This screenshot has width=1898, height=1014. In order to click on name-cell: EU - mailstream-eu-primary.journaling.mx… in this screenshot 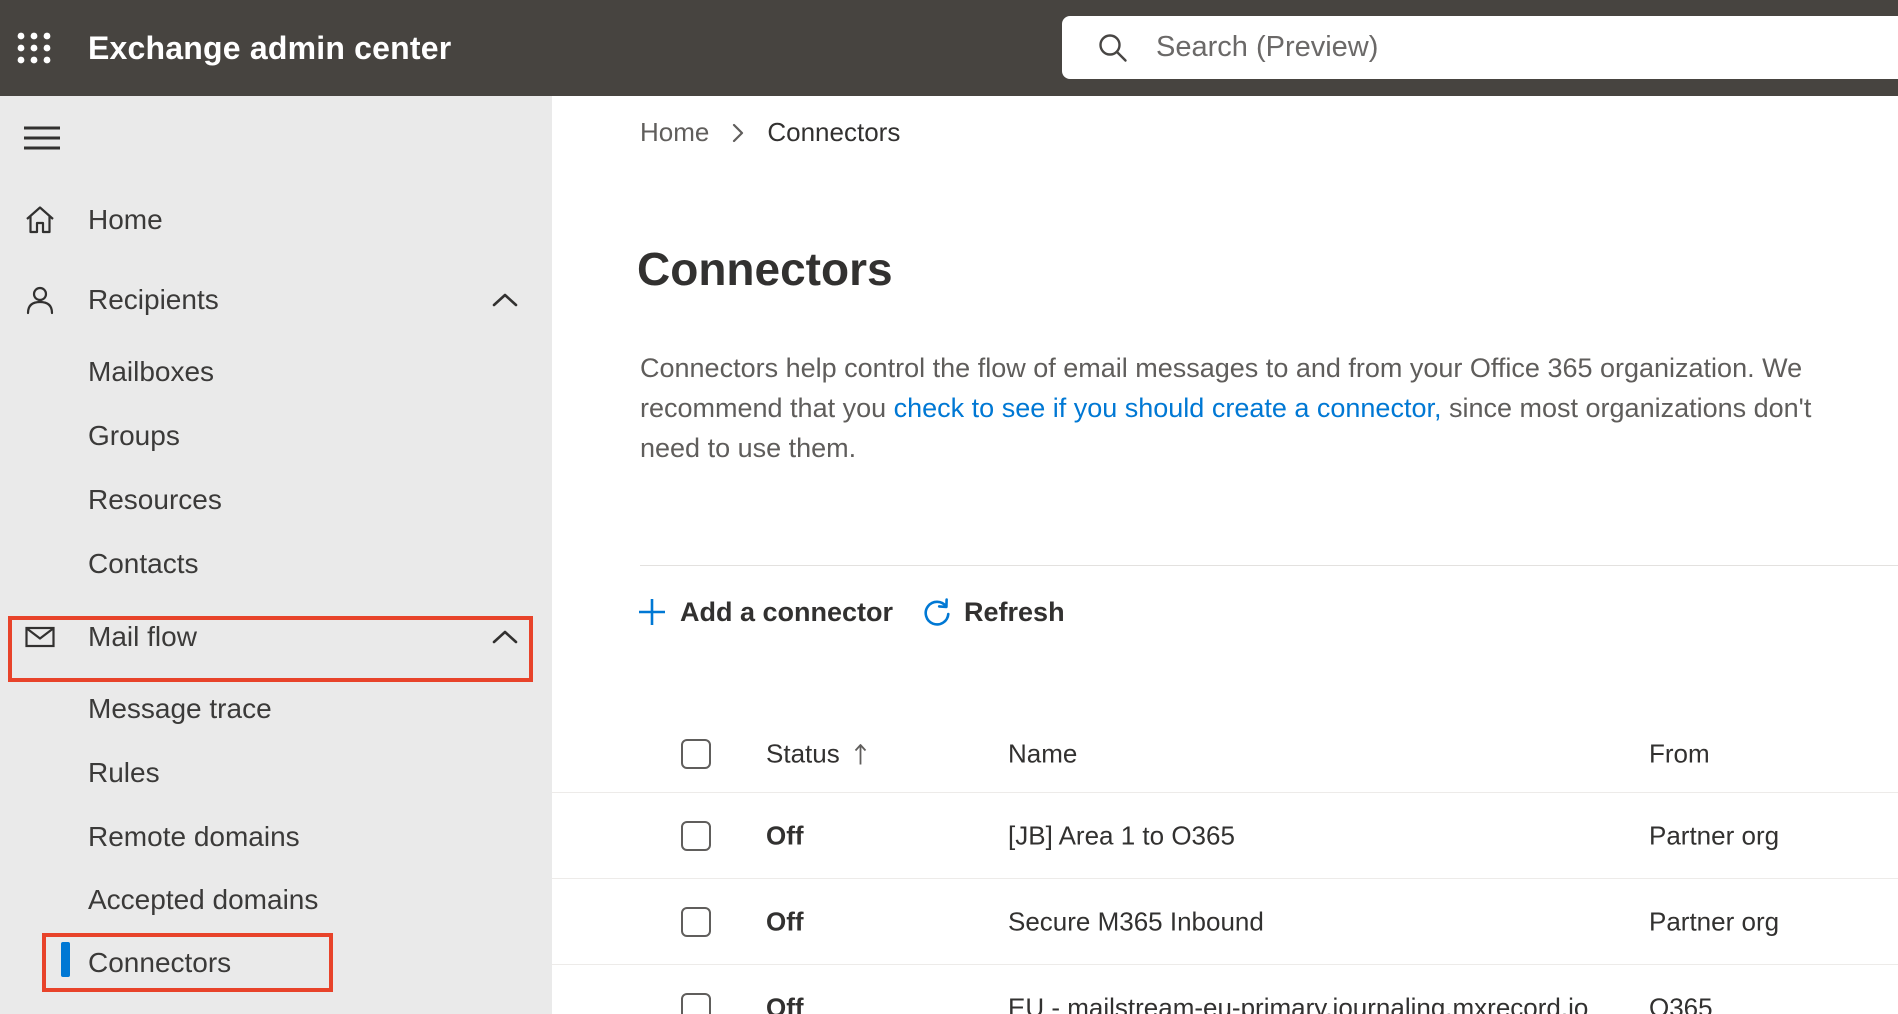, I will do `click(1298, 1003)`.